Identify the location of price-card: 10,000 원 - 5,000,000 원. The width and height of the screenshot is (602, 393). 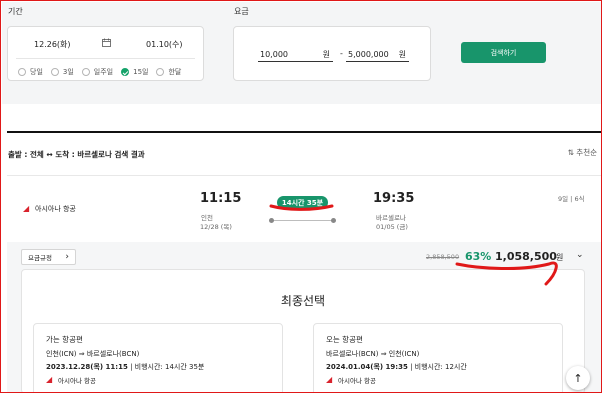
(332, 53).